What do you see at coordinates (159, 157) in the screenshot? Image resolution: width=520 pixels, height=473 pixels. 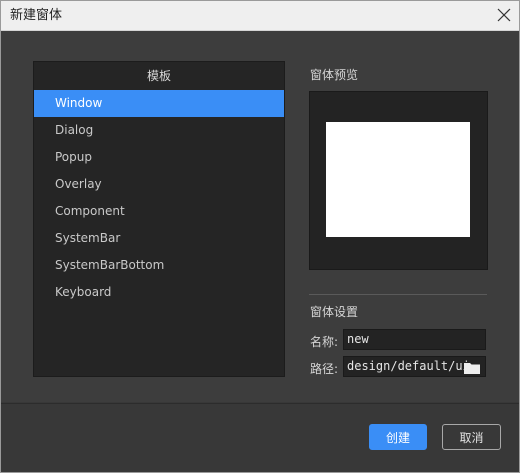 I see `template-item-popup: Popup` at bounding box center [159, 157].